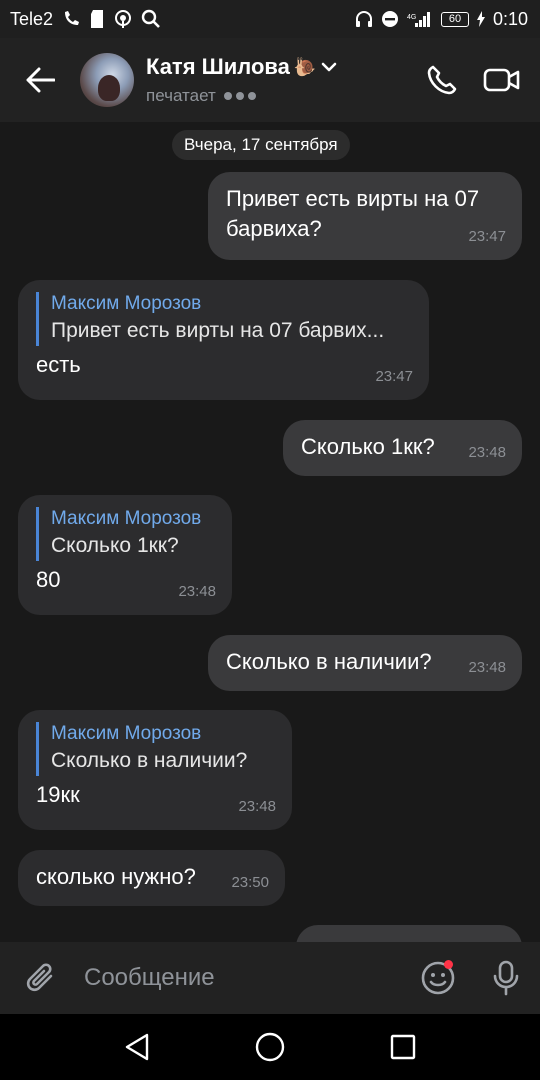  I want to click on avatar, so click(107, 80).